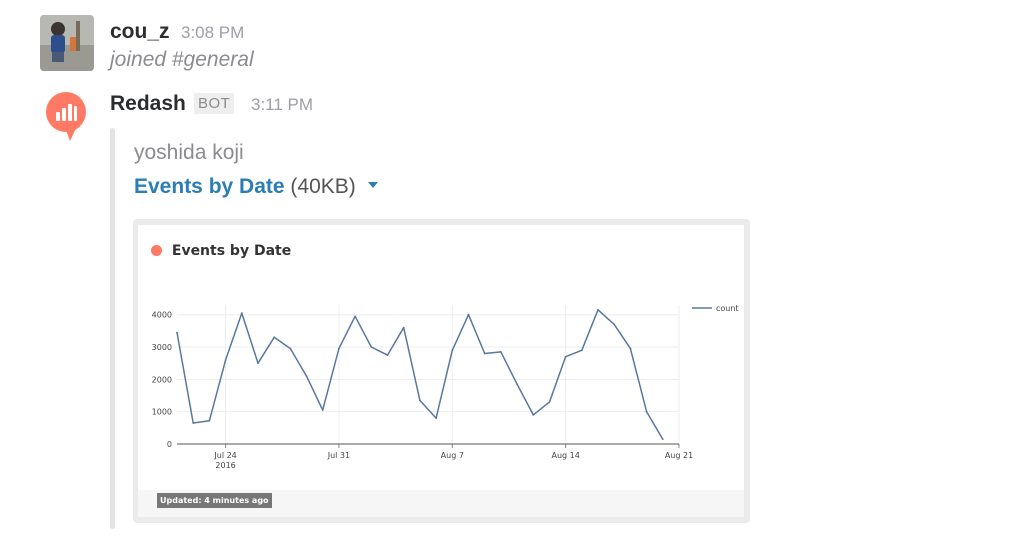 This screenshot has width=1024, height=547. Describe the element at coordinates (162, 379) in the screenshot. I see `y-tick-label: 2000` at that location.